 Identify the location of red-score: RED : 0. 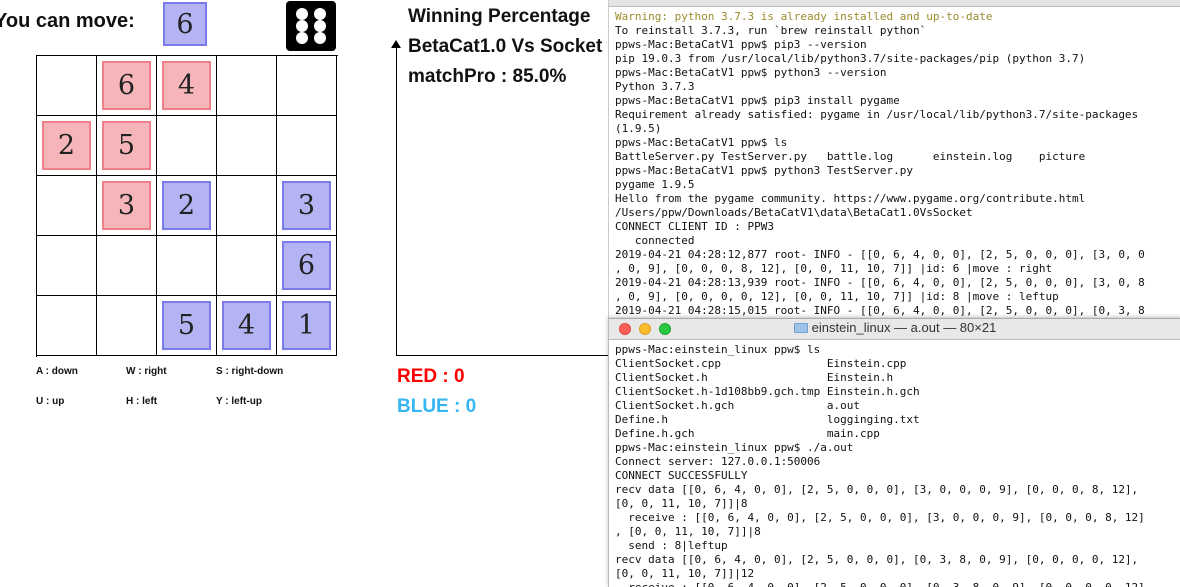
(431, 376).